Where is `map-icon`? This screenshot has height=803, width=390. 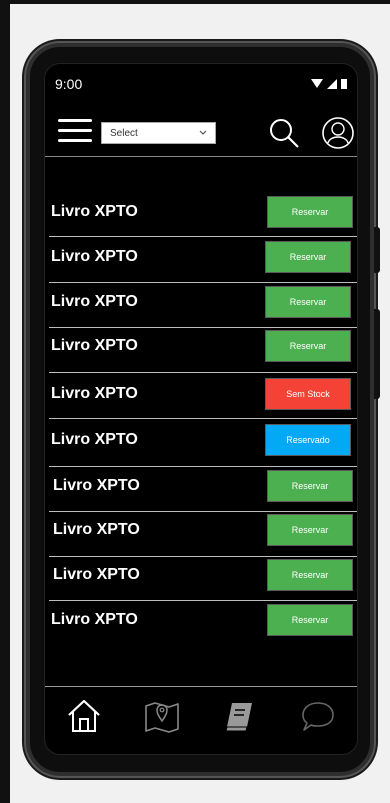
map-icon is located at coordinates (162, 717).